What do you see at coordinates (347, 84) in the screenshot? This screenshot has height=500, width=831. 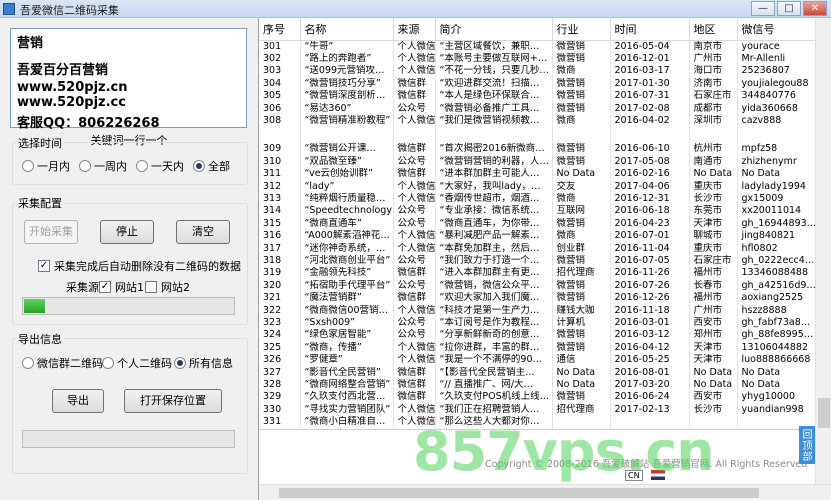 I see `table-cell: “微营销技巧分享”` at bounding box center [347, 84].